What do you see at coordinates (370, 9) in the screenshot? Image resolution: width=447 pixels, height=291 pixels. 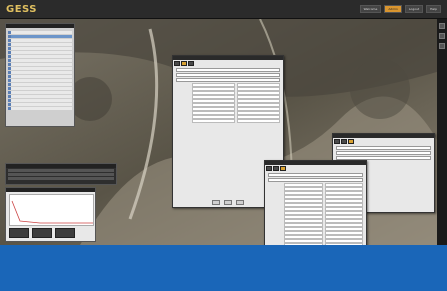 I see `welcome-link: Welcome` at bounding box center [370, 9].